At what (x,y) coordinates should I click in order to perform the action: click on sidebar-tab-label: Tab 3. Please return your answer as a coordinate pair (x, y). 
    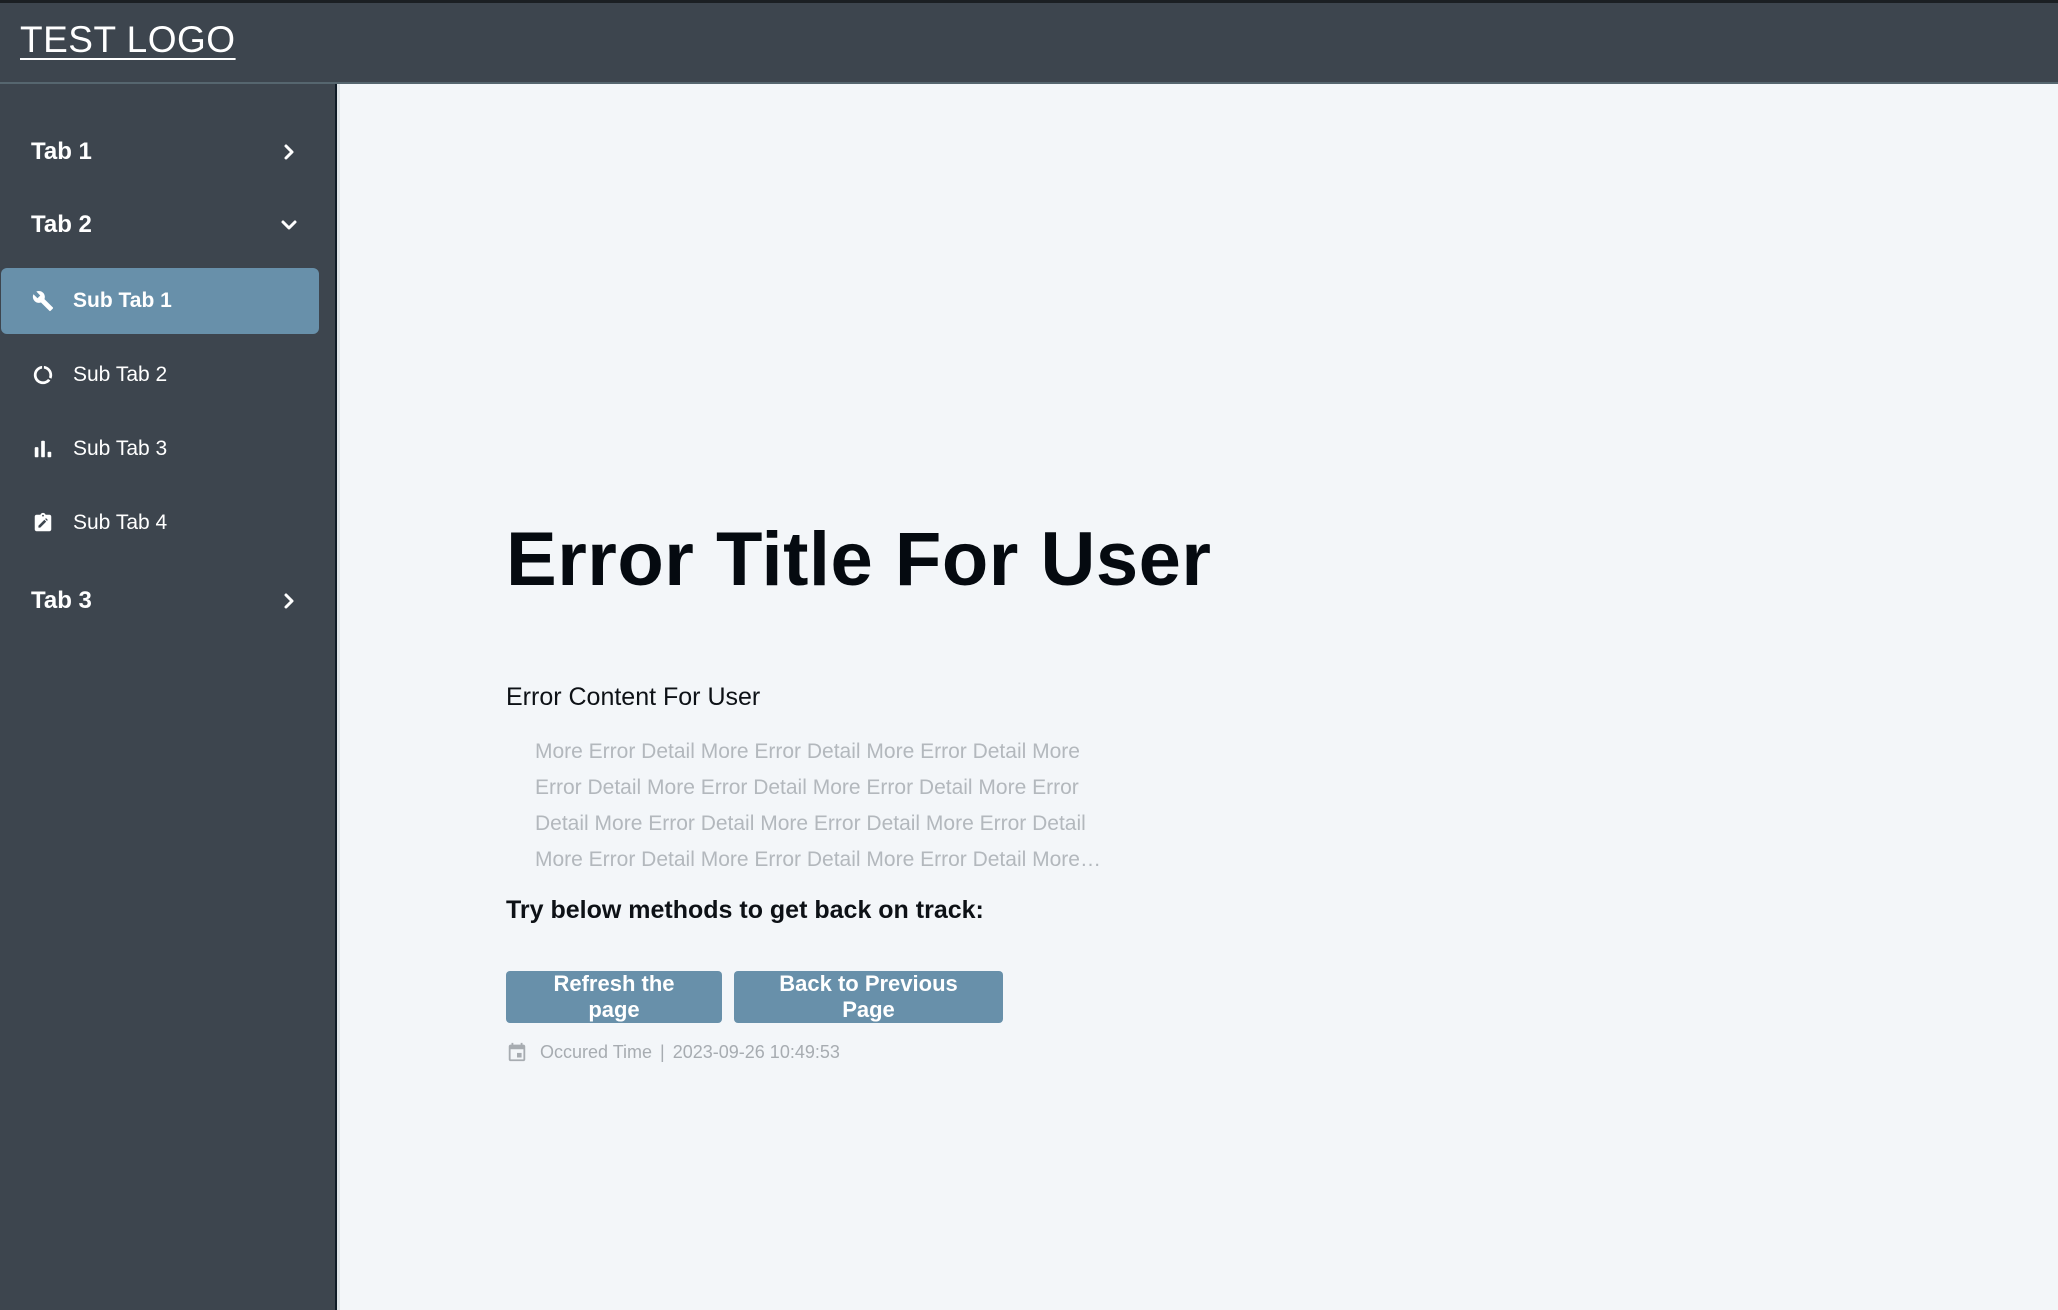
    Looking at the image, I should click on (61, 600).